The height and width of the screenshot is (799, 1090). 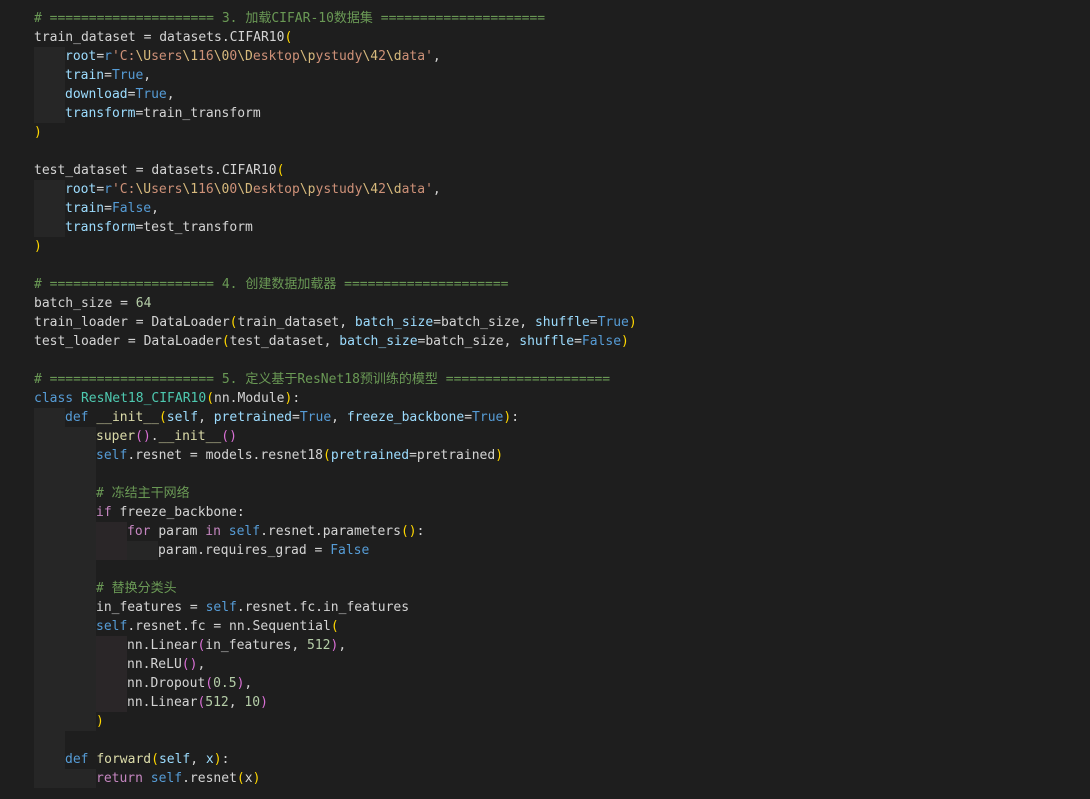 What do you see at coordinates (206, 56) in the screenshot?
I see `code-token: 16` at bounding box center [206, 56].